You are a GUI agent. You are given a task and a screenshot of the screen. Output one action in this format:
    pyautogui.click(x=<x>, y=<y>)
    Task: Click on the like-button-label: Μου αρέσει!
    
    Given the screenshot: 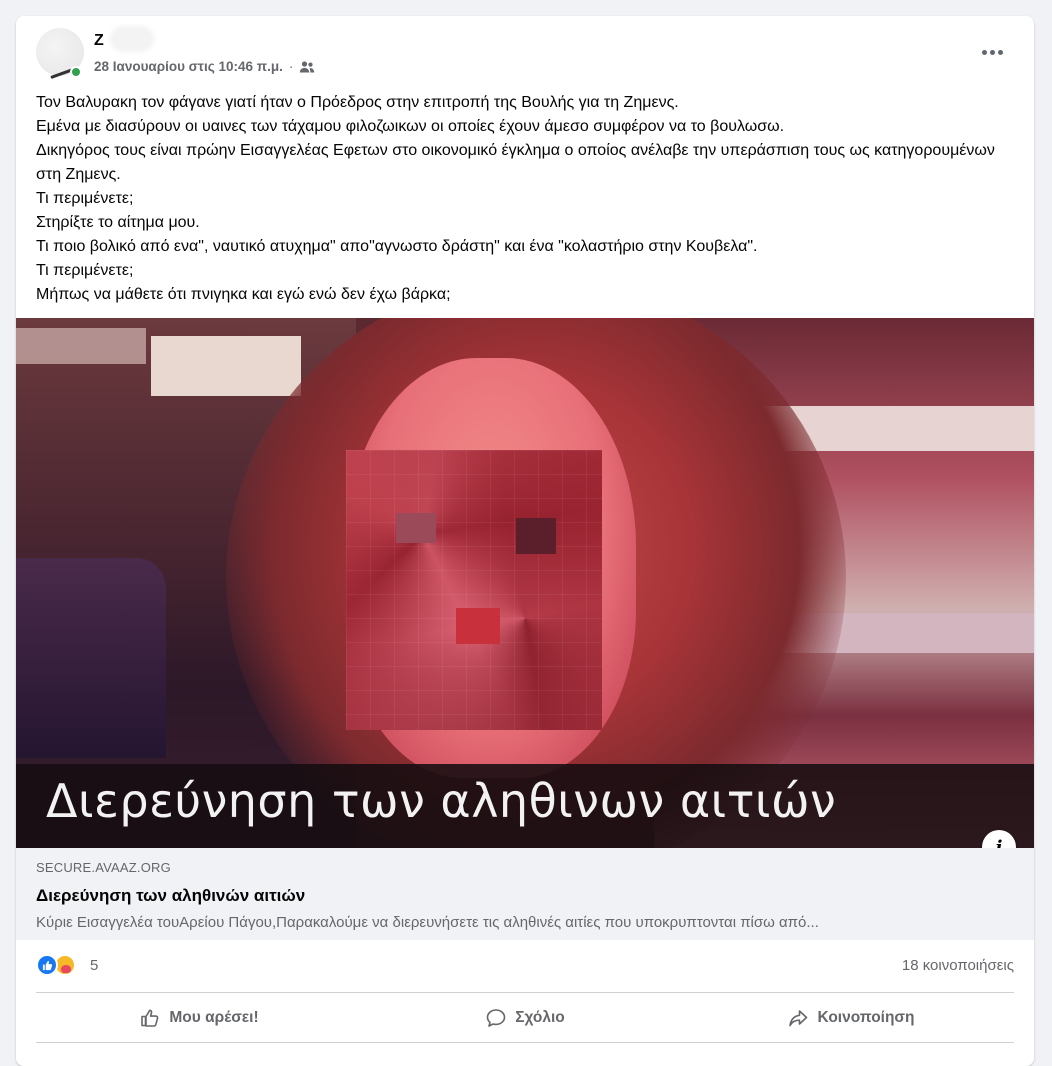 What is the action you would take?
    pyautogui.click(x=214, y=1017)
    